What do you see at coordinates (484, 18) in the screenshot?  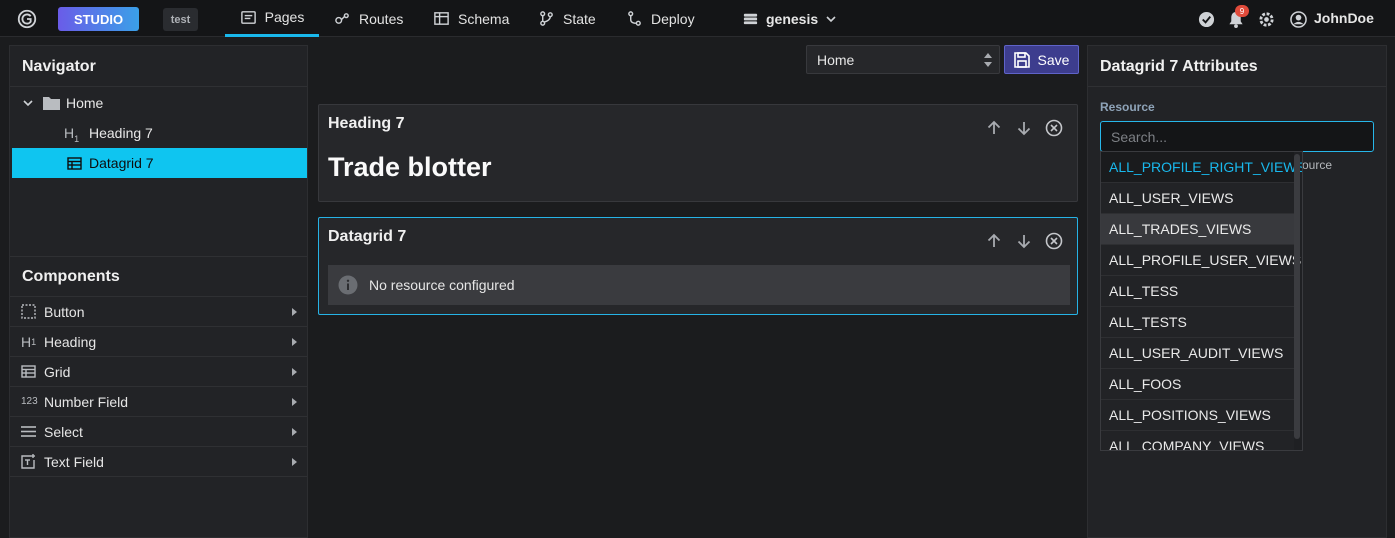 I see `tab-schema-label: Schema` at bounding box center [484, 18].